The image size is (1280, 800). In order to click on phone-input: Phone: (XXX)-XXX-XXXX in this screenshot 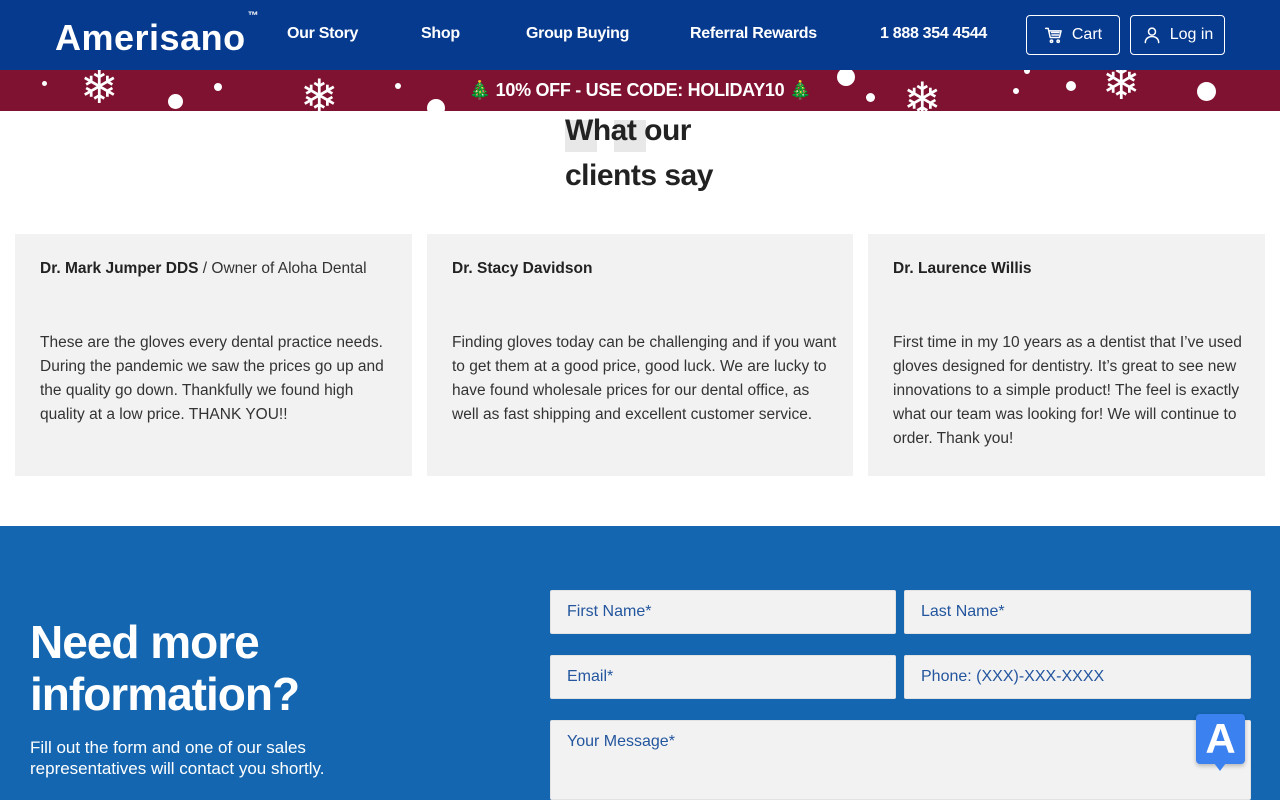, I will do `click(1077, 677)`.